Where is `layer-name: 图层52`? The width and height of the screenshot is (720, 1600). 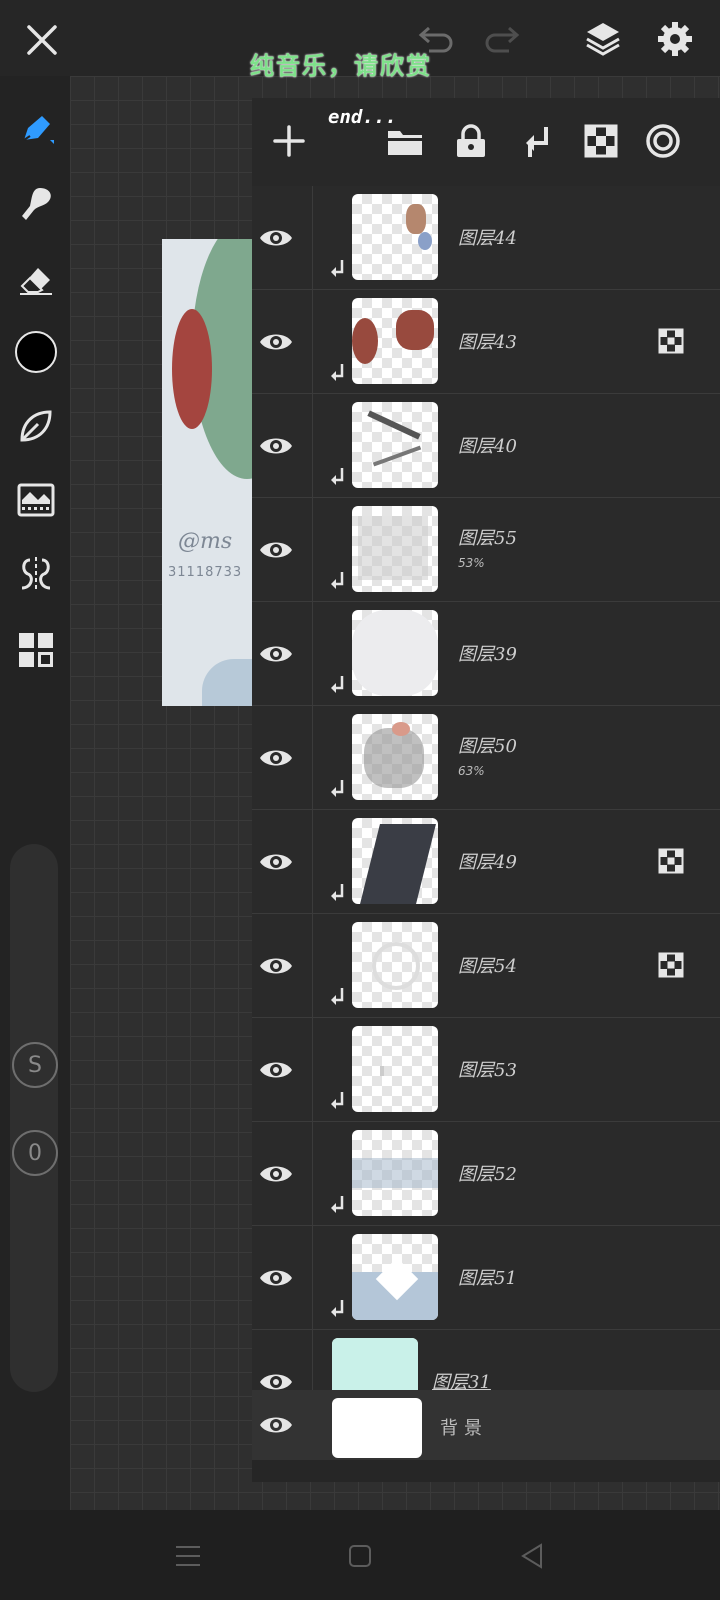 layer-name: 图层52 is located at coordinates (487, 1174).